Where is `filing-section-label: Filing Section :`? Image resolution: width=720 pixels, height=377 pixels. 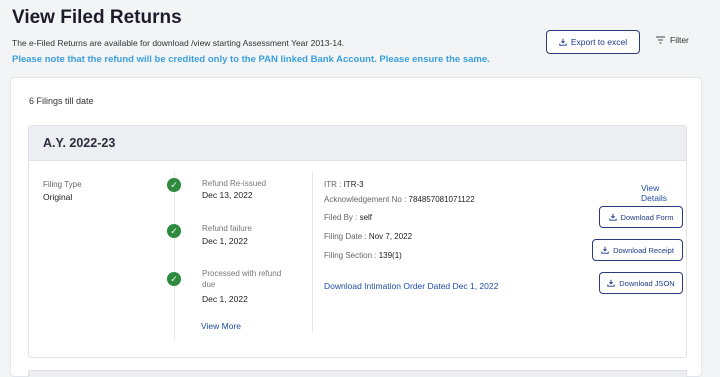
filing-section-label: Filing Section : is located at coordinates (350, 255).